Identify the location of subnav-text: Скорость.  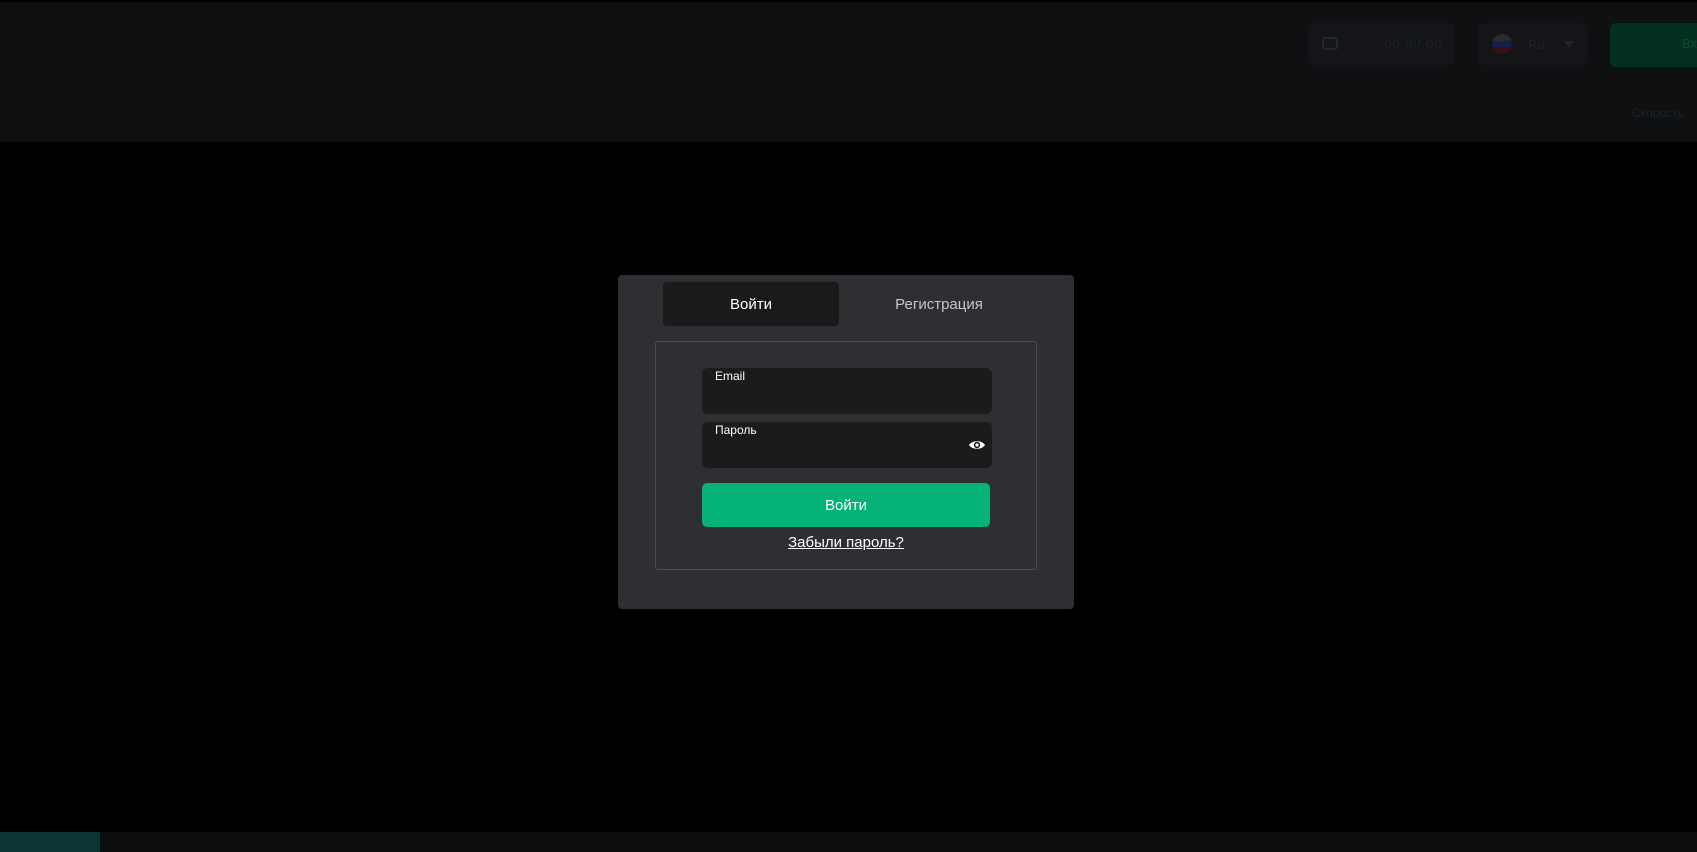
(1658, 113).